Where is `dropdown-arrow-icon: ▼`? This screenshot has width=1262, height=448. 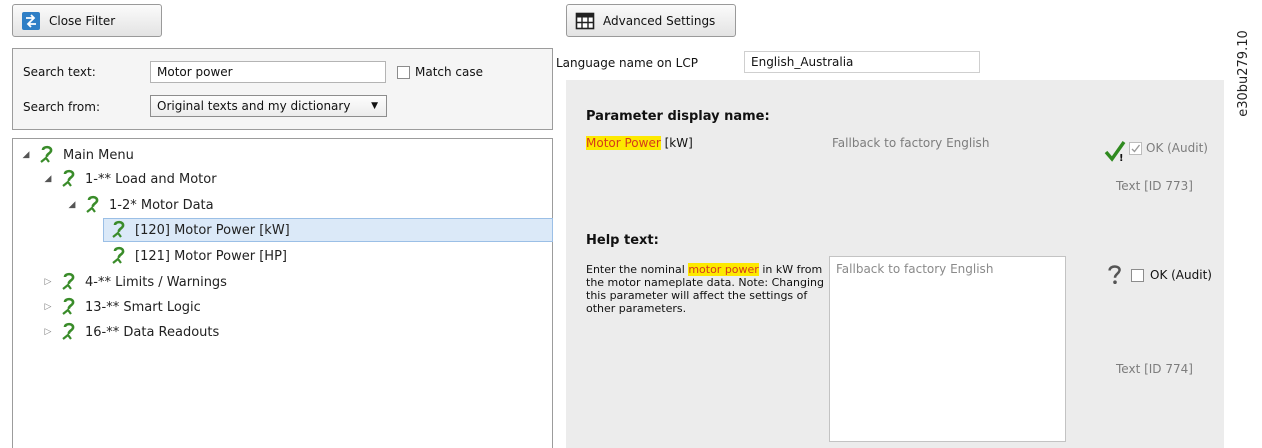
dropdown-arrow-icon: ▼ is located at coordinates (374, 106).